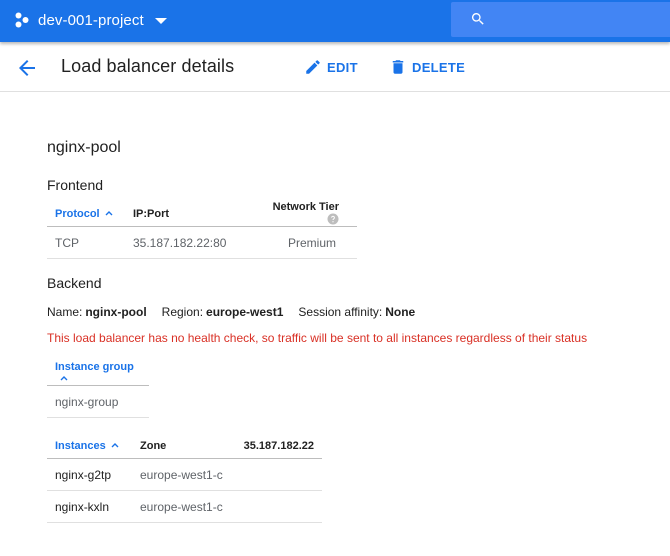  What do you see at coordinates (80, 446) in the screenshot?
I see `column-label: Instances` at bounding box center [80, 446].